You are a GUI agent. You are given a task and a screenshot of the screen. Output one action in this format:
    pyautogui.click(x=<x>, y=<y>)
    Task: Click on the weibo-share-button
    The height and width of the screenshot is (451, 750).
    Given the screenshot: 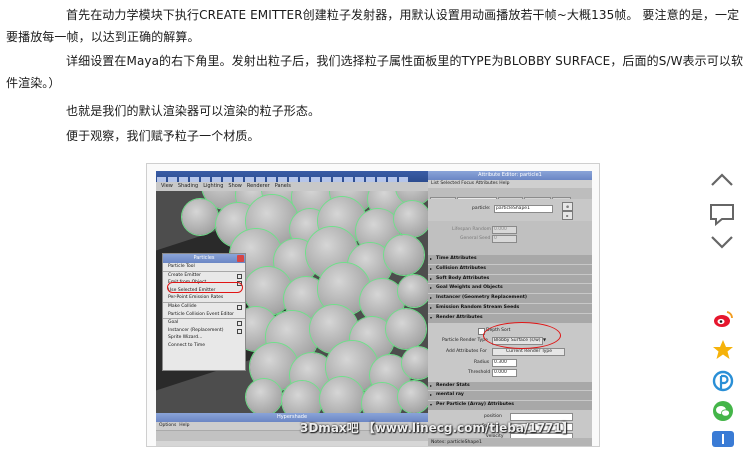 What is the action you would take?
    pyautogui.click(x=723, y=319)
    